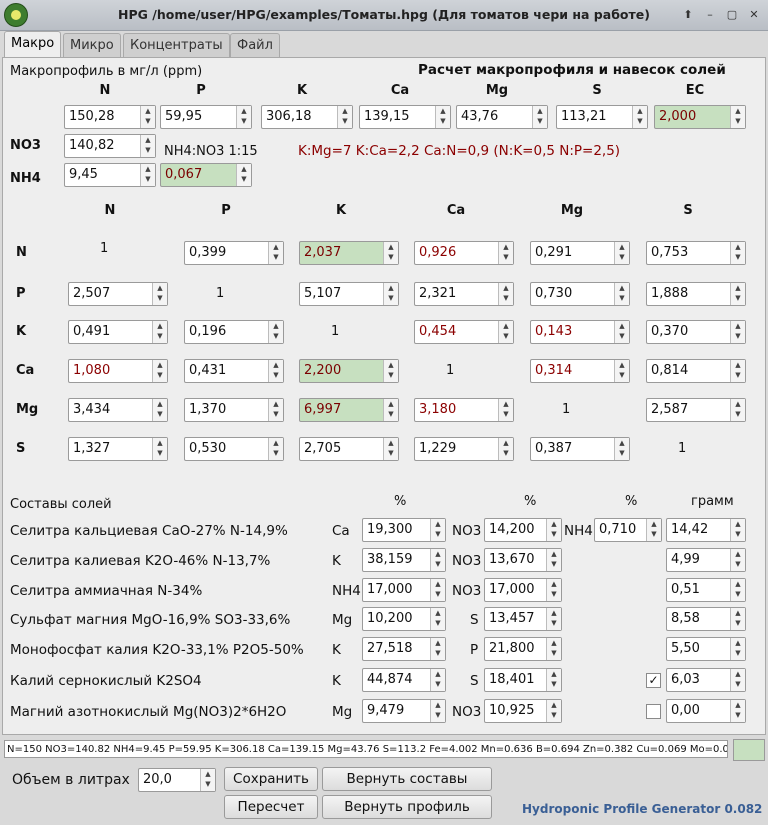 This screenshot has width=768, height=825. What do you see at coordinates (706, 590) in the screenshot?
I see `salt-2-grams-input: 0,51 ▲ ▼` at bounding box center [706, 590].